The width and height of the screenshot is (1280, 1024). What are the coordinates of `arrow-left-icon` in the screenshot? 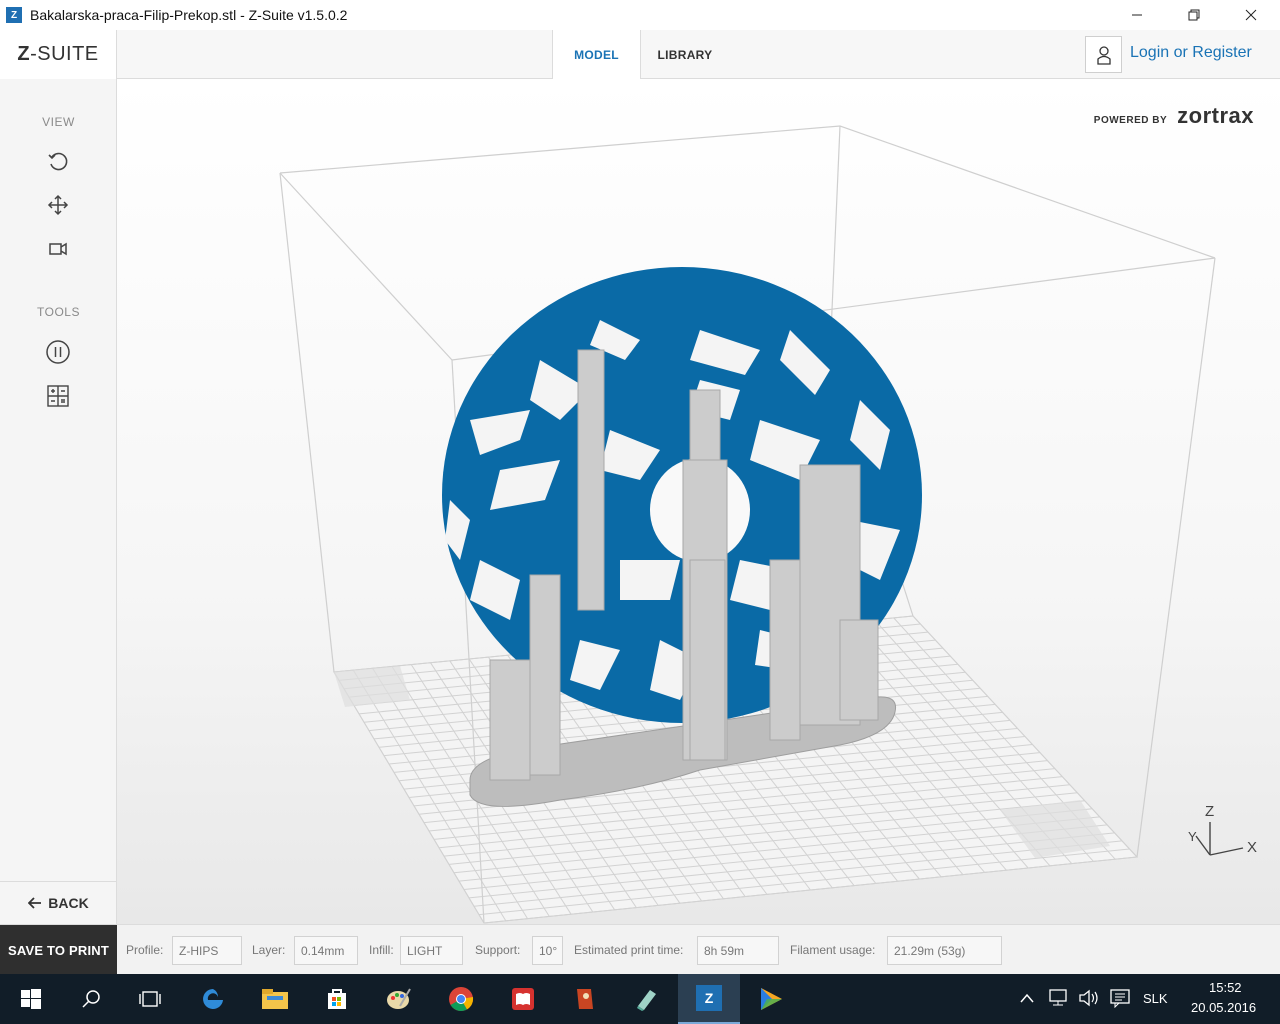 It's located at (35, 903).